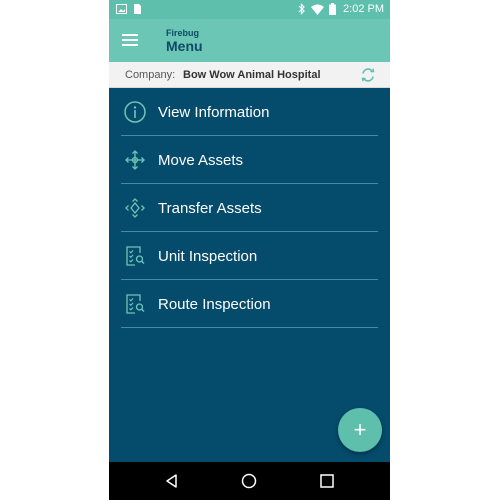  What do you see at coordinates (128, 9) in the screenshot?
I see `status-left` at bounding box center [128, 9].